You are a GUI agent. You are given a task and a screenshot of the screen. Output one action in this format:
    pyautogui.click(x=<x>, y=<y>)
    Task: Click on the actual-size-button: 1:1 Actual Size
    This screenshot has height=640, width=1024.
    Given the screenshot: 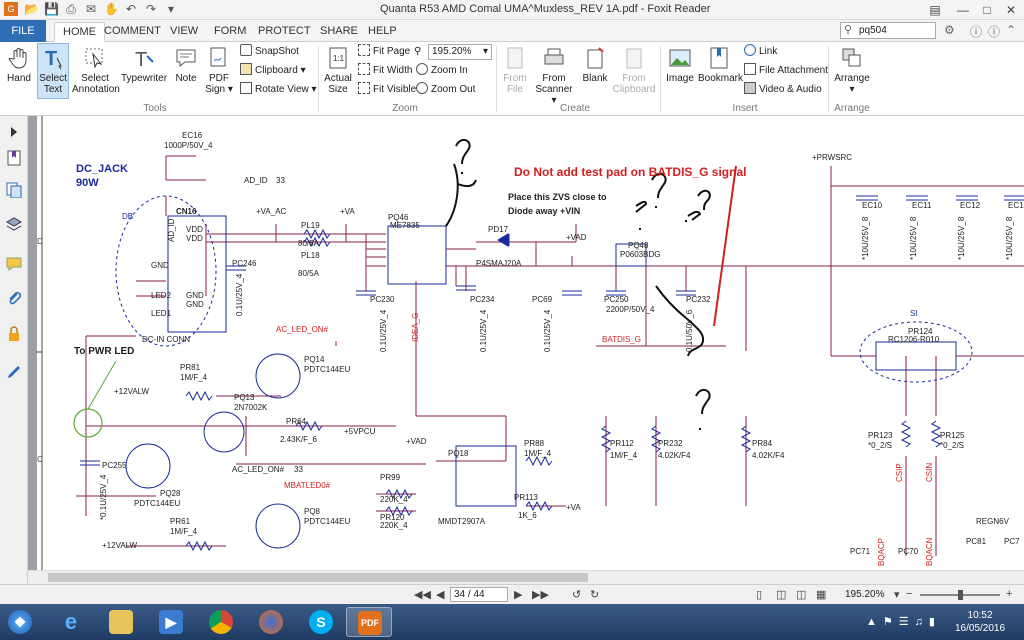 What is the action you would take?
    pyautogui.click(x=338, y=70)
    